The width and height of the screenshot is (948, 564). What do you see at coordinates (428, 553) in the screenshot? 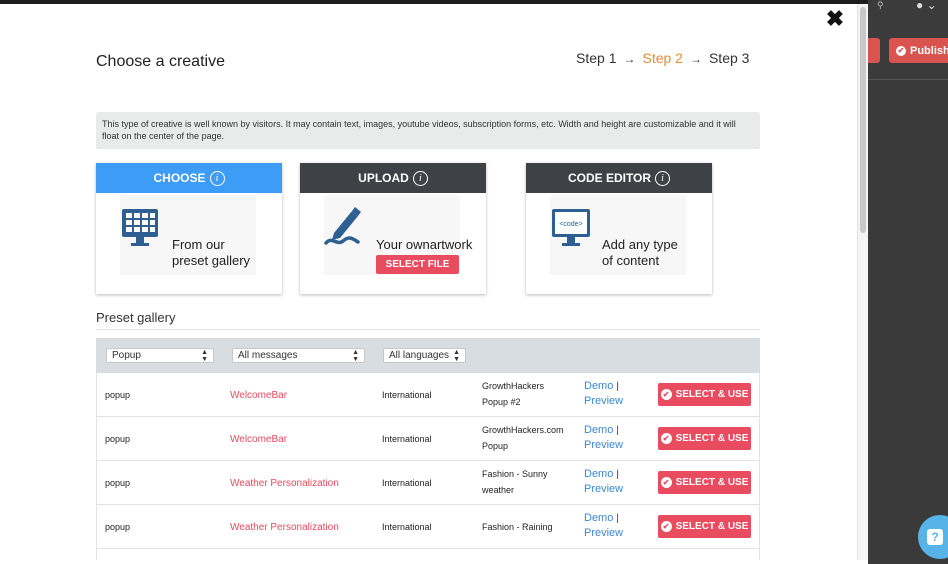
I see `table-row` at bounding box center [428, 553].